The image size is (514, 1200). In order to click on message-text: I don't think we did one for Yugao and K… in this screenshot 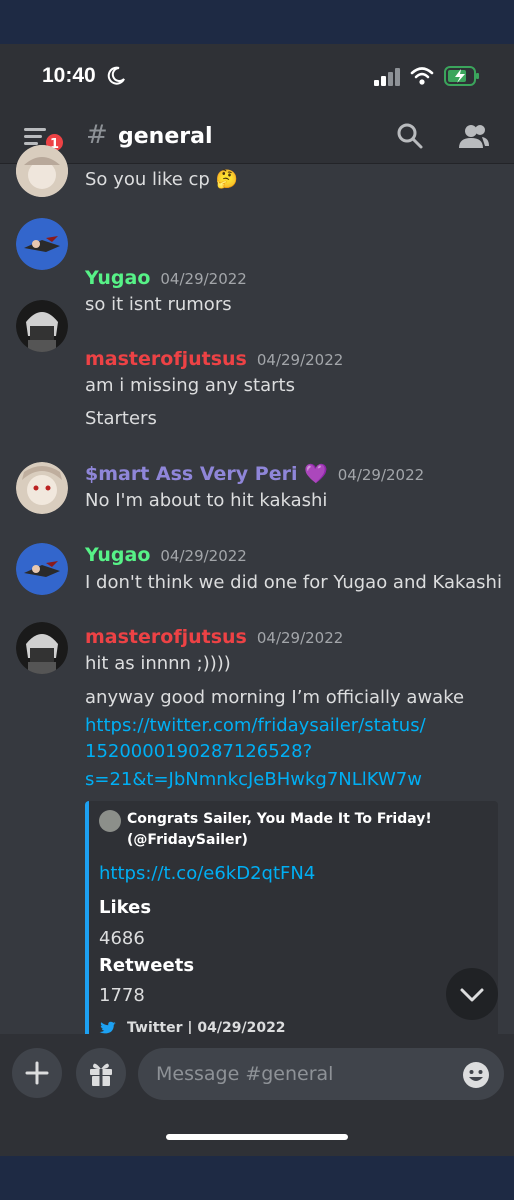, I will do `click(293, 582)`.